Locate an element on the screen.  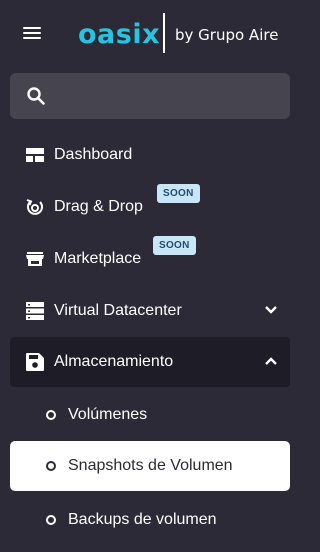
sub-item-backups-de-volumen: Backups de volumen is located at coordinates (150, 520).